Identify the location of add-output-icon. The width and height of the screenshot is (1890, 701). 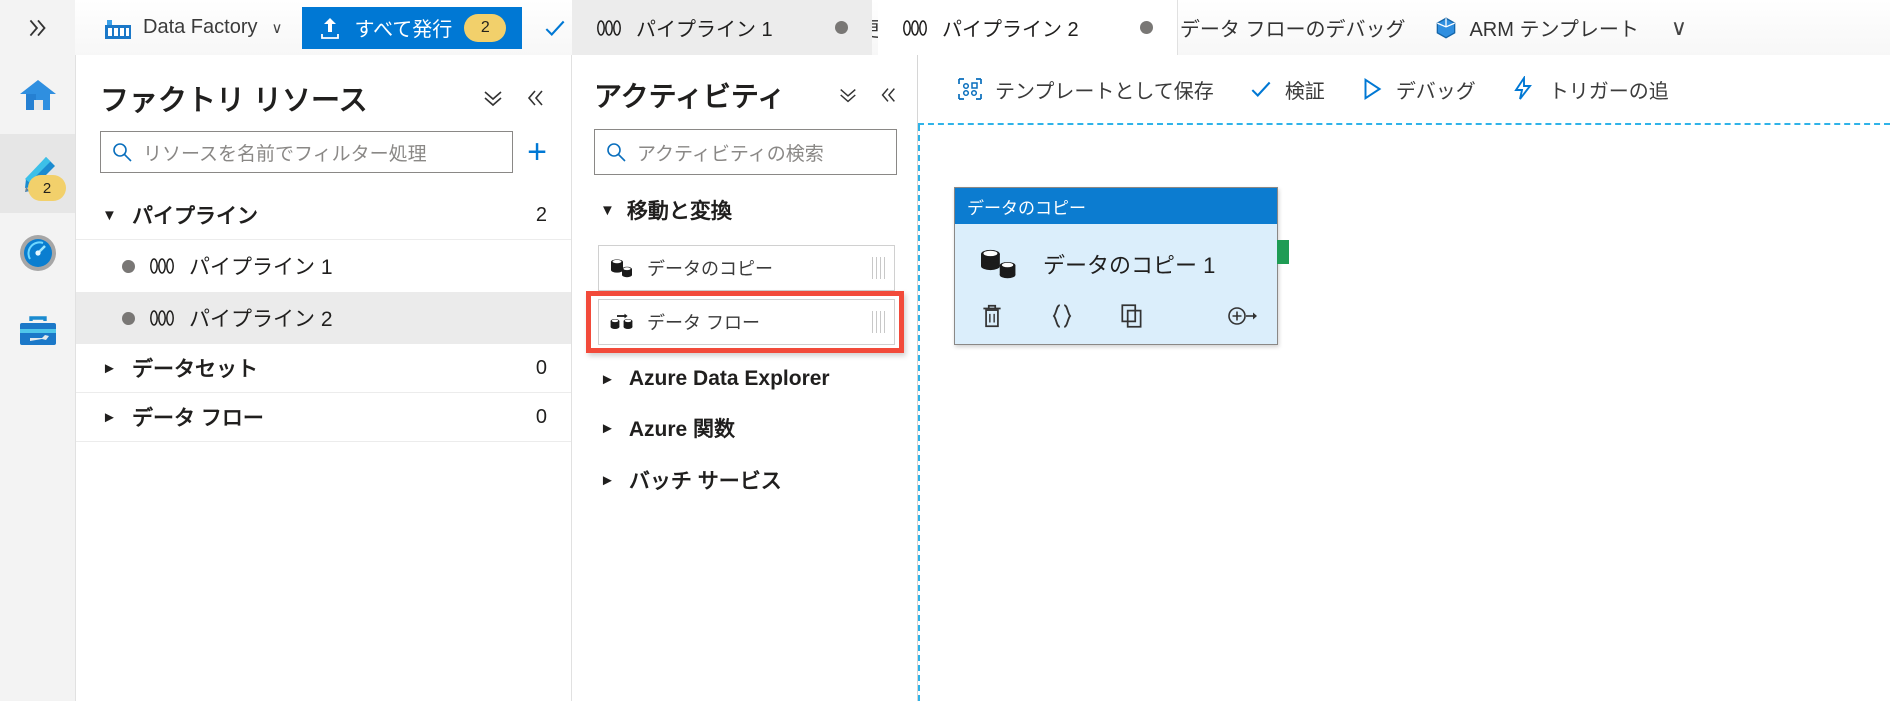
(1242, 316).